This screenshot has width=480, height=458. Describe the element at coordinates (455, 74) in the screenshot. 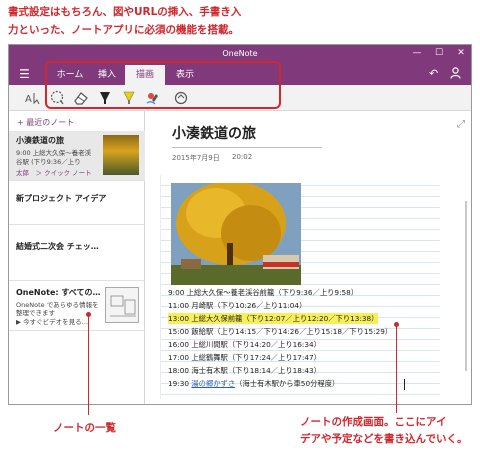

I see `account-icon` at that location.